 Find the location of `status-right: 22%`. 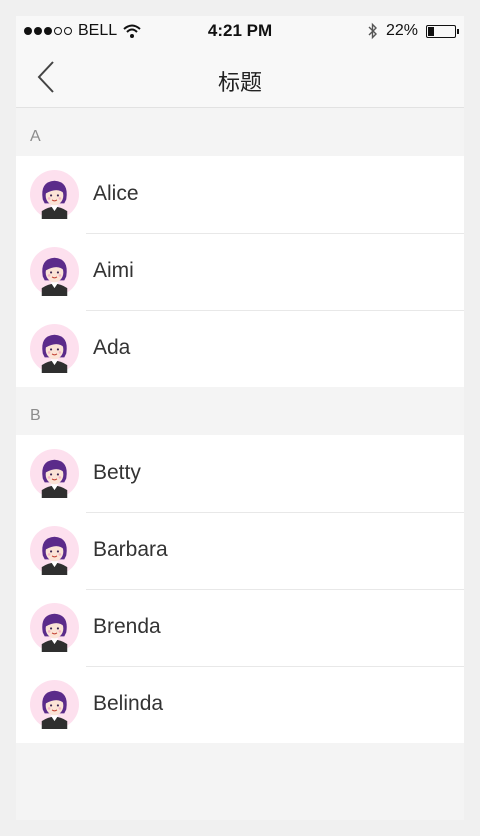

status-right: 22% is located at coordinates (413, 31).